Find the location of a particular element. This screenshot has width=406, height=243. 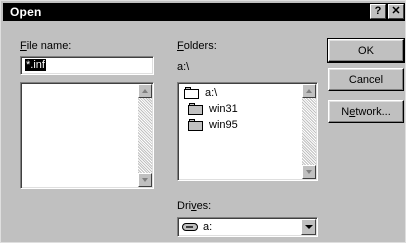

folder-list-scrollbar is located at coordinates (309, 131).